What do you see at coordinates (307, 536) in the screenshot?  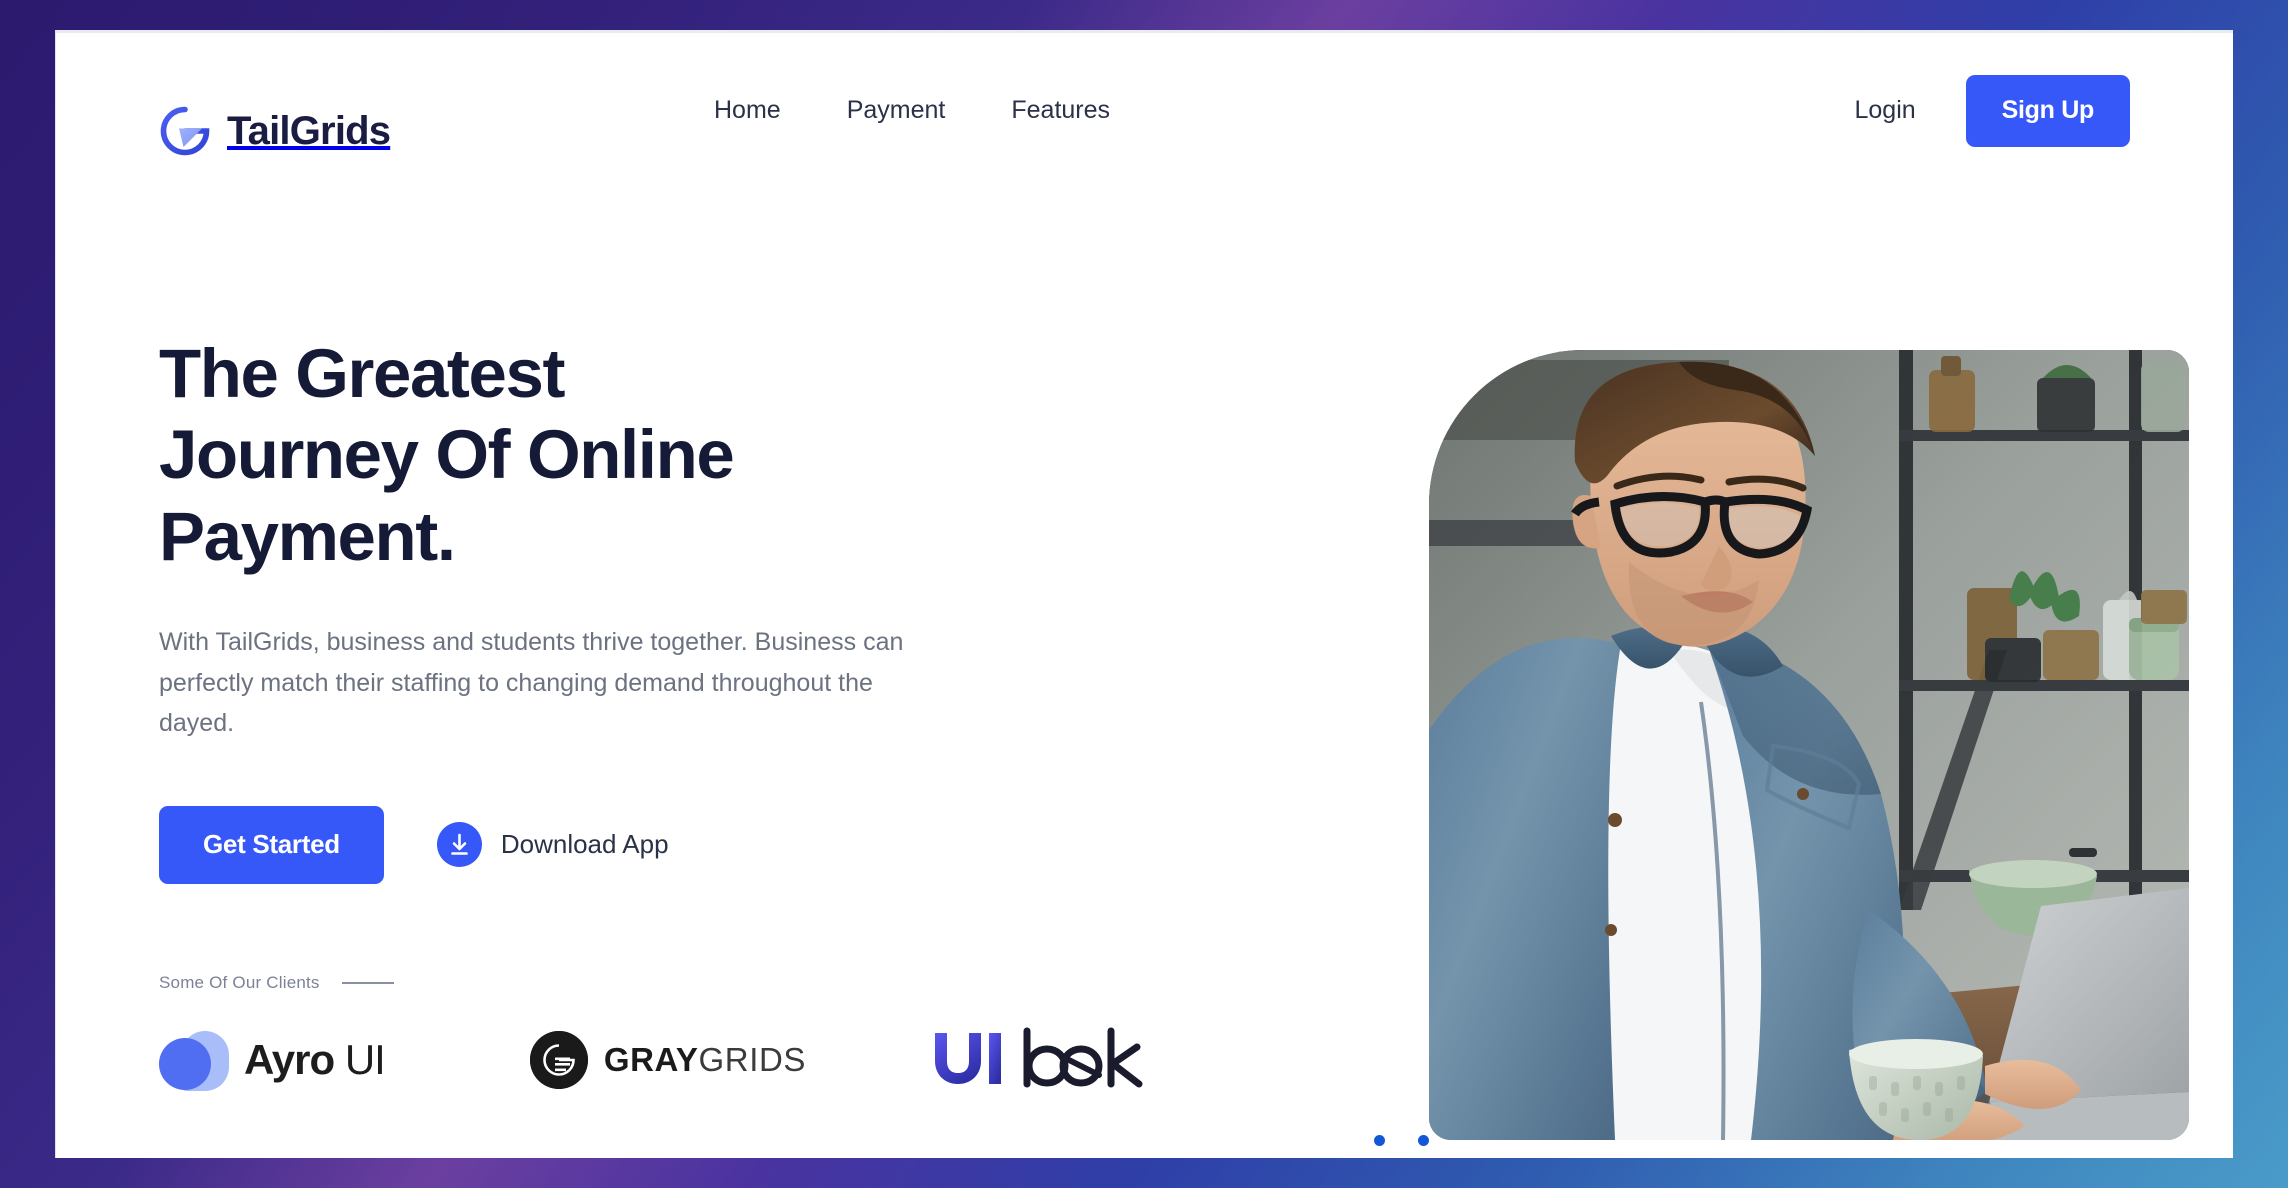 I see `hero-title-line-3: Payment.` at bounding box center [307, 536].